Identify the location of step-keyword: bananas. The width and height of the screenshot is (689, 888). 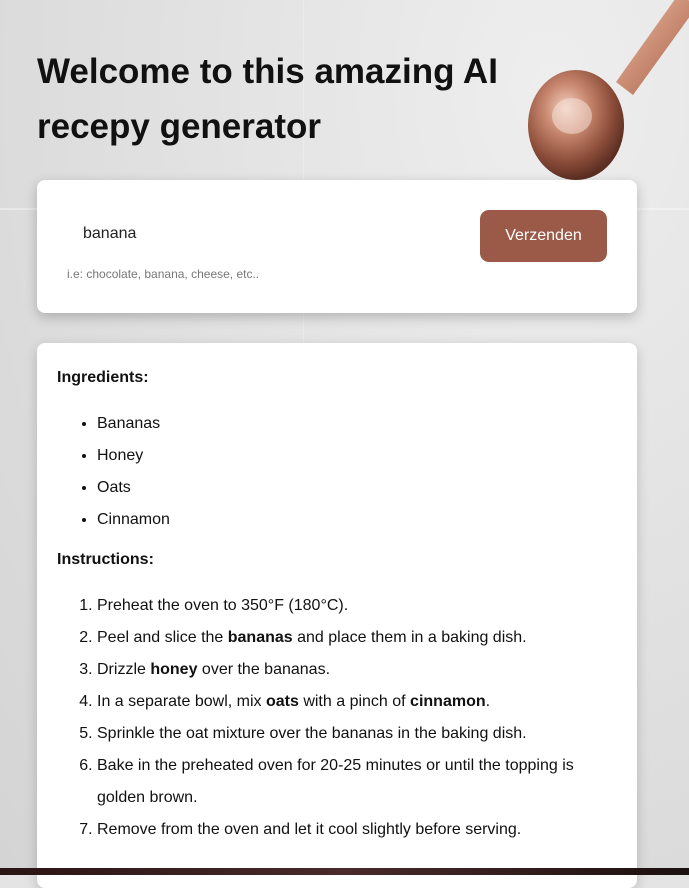
(260, 637).